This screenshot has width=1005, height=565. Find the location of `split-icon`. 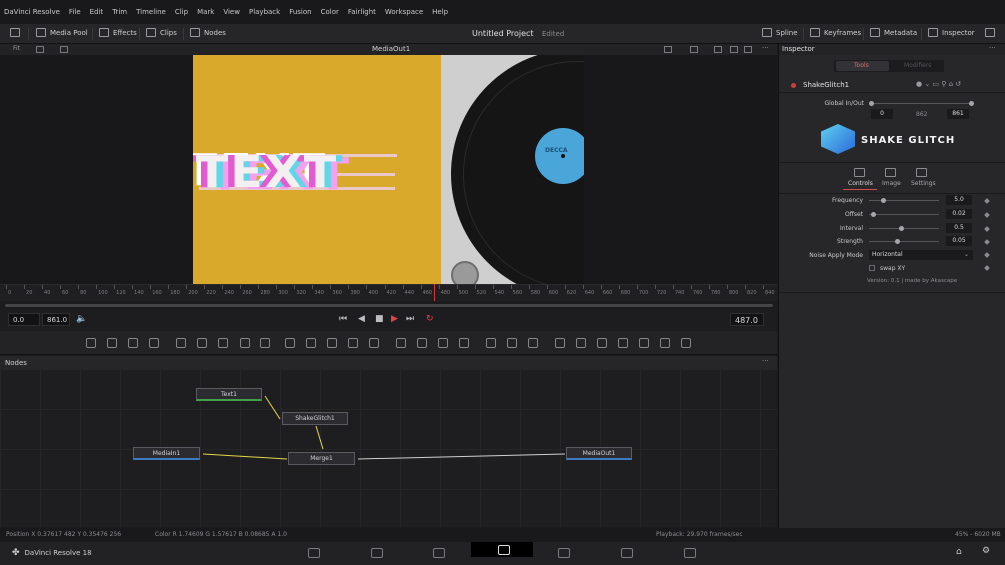

split-icon is located at coordinates (748, 49).